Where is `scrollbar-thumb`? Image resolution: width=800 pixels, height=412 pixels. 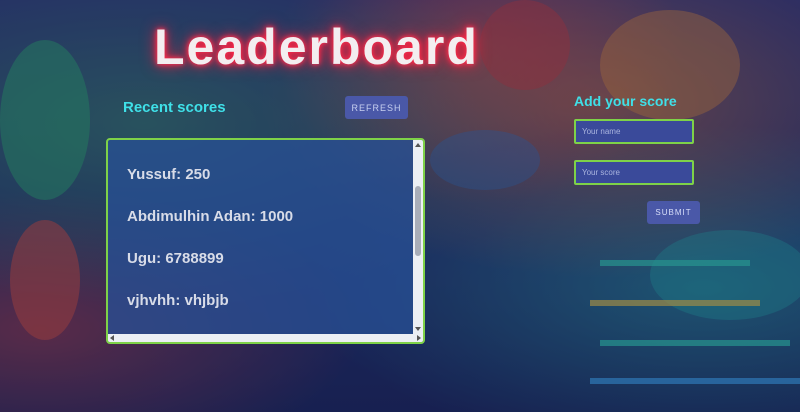 scrollbar-thumb is located at coordinates (418, 221).